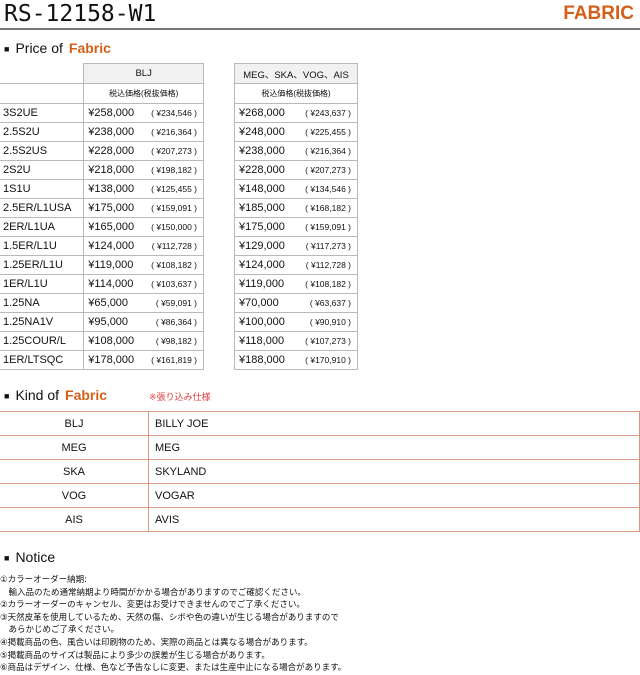 The height and width of the screenshot is (675, 640). What do you see at coordinates (174, 170) in the screenshot?
I see `price-ex-tax-cell: ( ¥198,182 )` at bounding box center [174, 170].